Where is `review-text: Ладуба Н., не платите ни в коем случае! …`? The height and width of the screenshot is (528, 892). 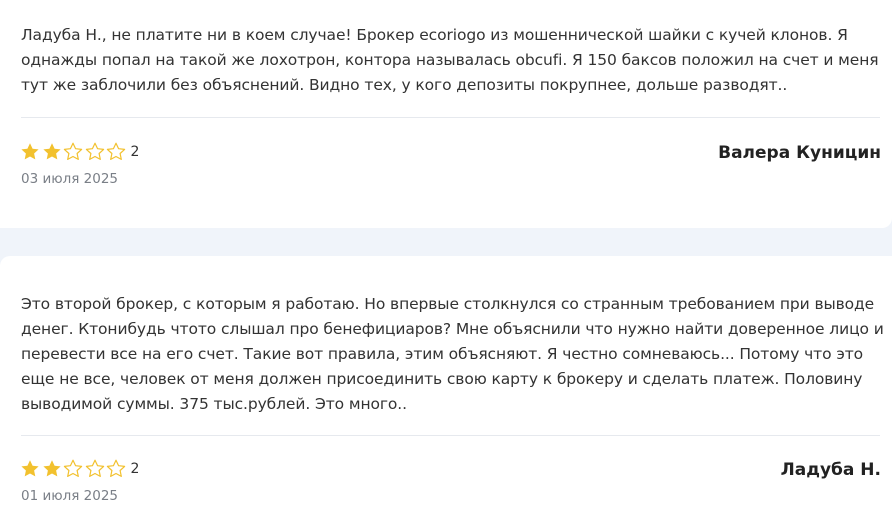
review-text: Ладуба Н., не платите ни в коем случае! … is located at coordinates (450, 60).